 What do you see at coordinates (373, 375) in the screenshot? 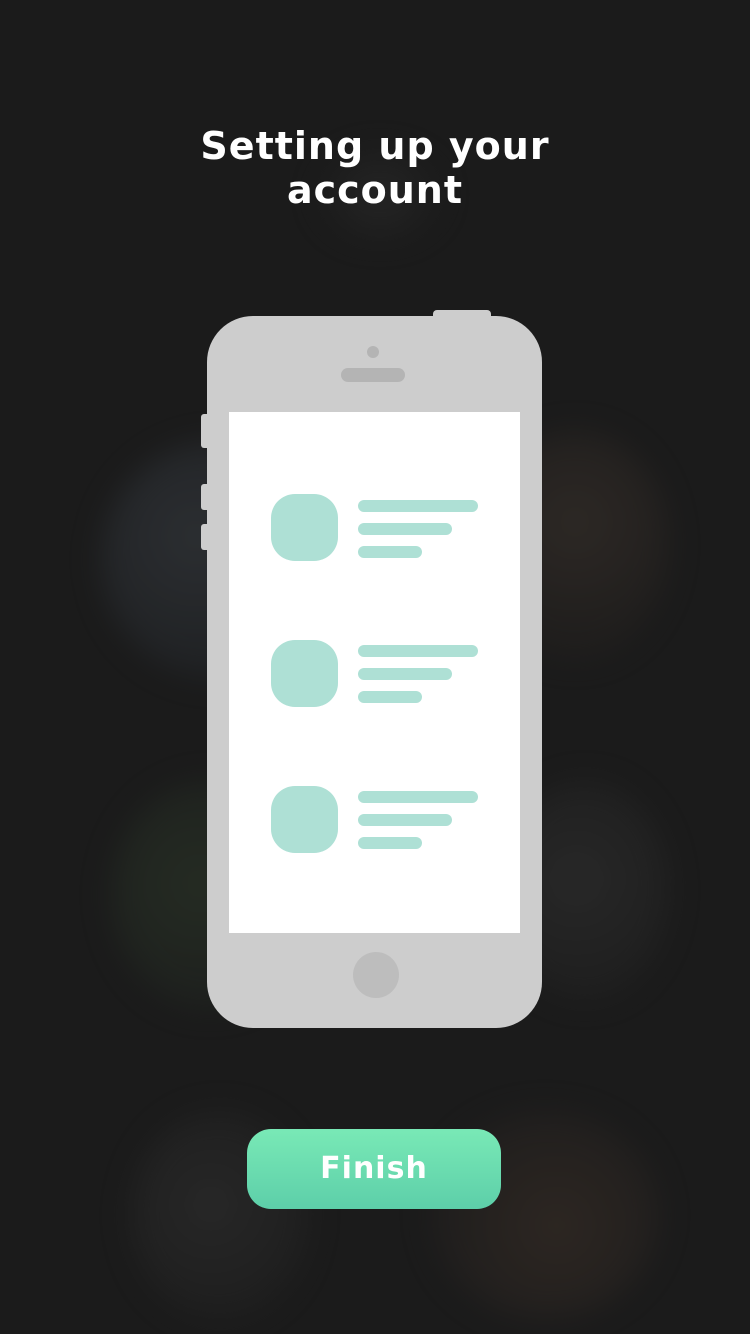
I see `phone-speaker-icon` at bounding box center [373, 375].